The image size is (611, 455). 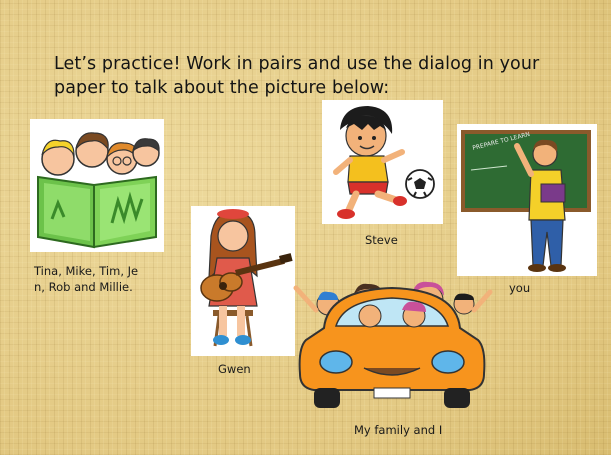 I want to click on gwen-caption: Gwen, so click(x=234, y=369).